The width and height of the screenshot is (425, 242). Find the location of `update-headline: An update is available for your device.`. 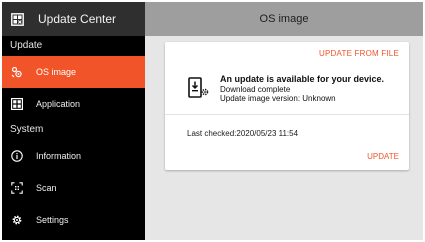

update-headline: An update is available for your device. is located at coordinates (302, 79).